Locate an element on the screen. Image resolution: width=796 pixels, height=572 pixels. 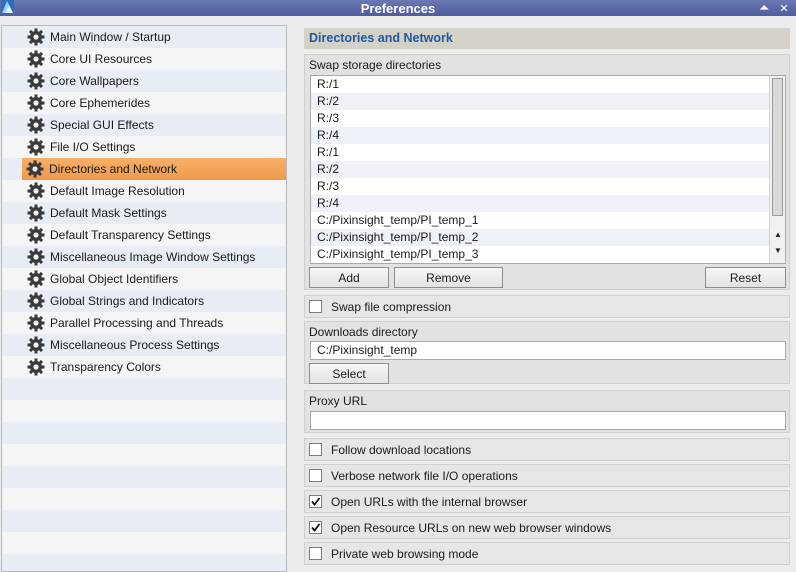
sidebar-item-label: File I/O Settings is located at coordinates (93, 147).